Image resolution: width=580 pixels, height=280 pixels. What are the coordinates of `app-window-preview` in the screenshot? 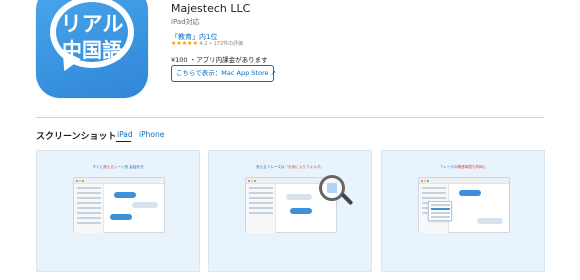 It's located at (119, 205).